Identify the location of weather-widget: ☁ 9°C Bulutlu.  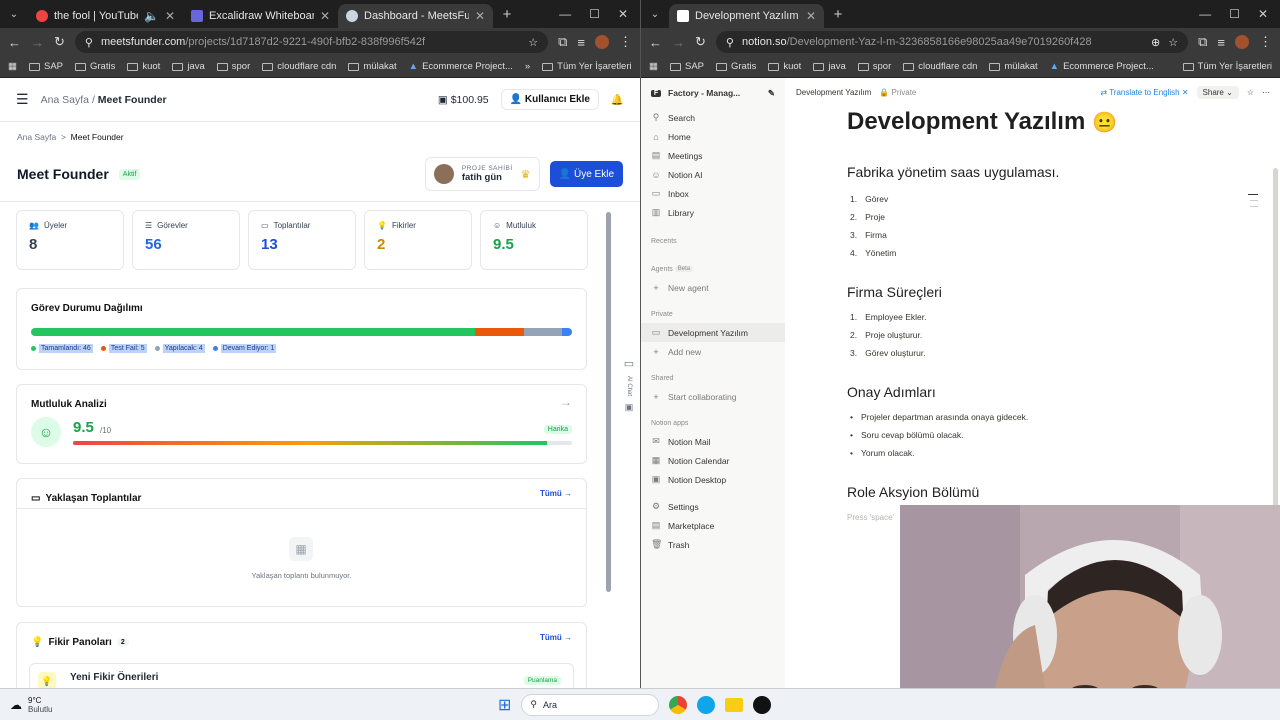
(26, 705).